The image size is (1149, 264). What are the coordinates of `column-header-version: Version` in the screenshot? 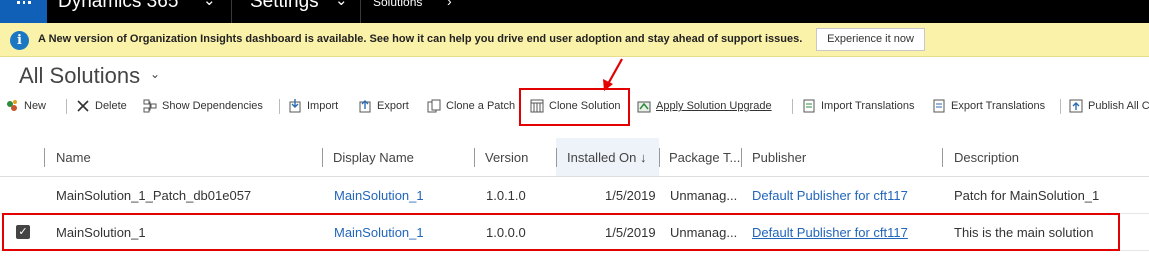 It's located at (506, 157).